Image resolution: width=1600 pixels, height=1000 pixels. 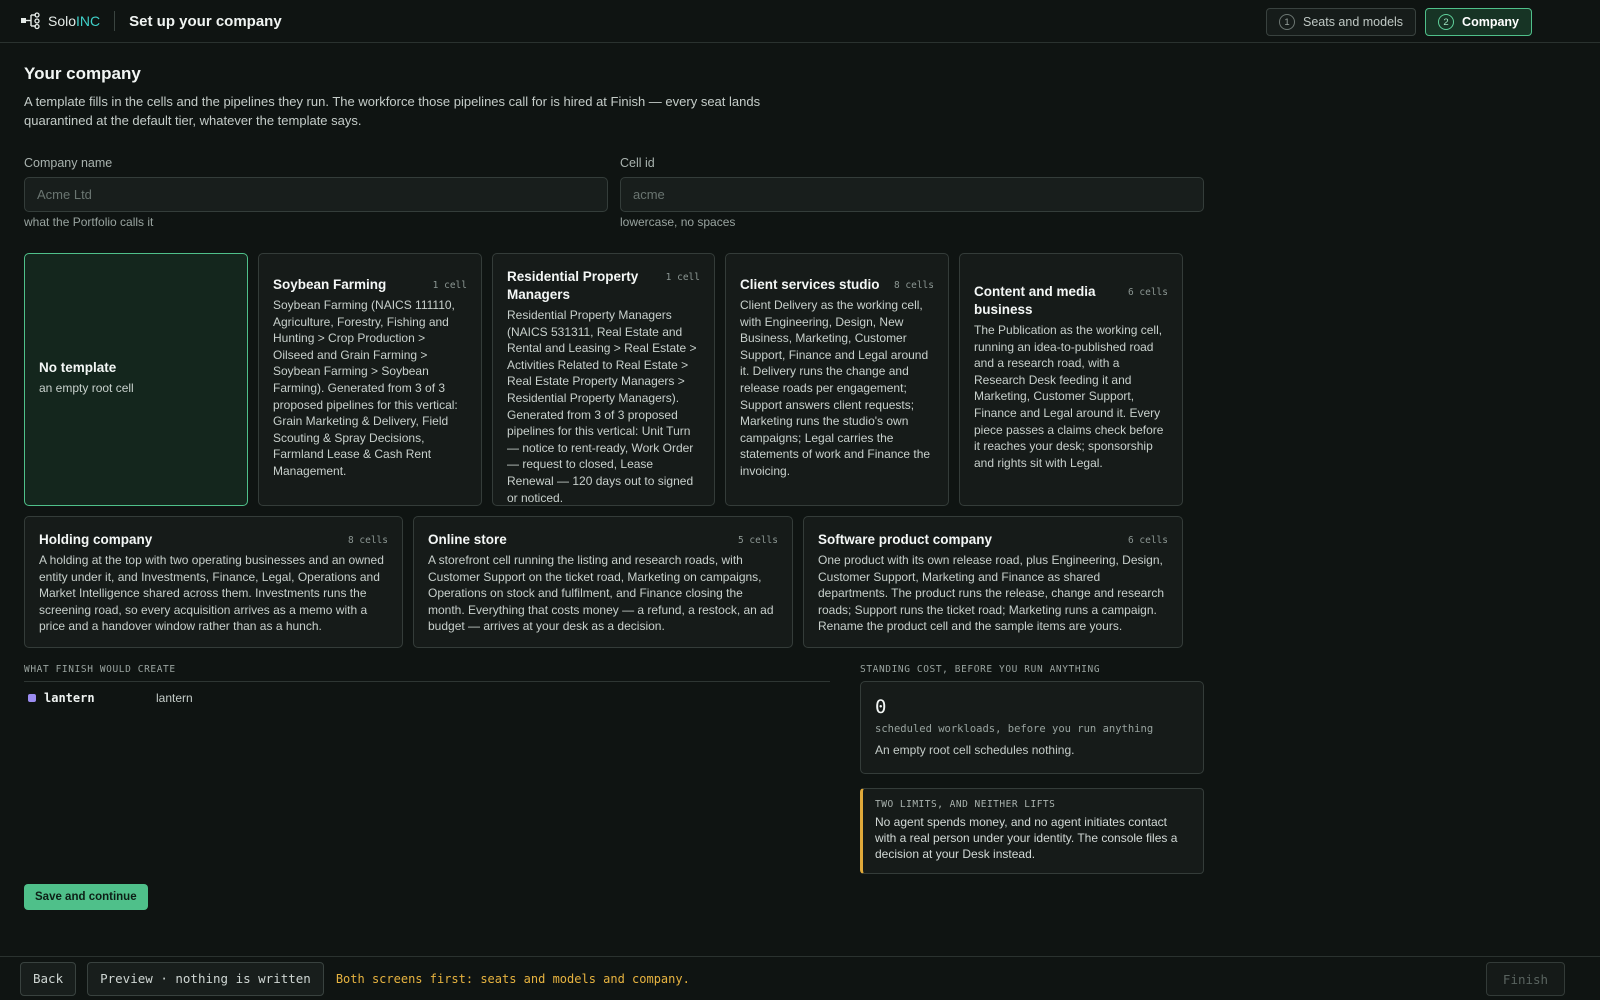 What do you see at coordinates (100, 669) in the screenshot?
I see `finish-preview-label: WHAT FINISH WOULD CREATE` at bounding box center [100, 669].